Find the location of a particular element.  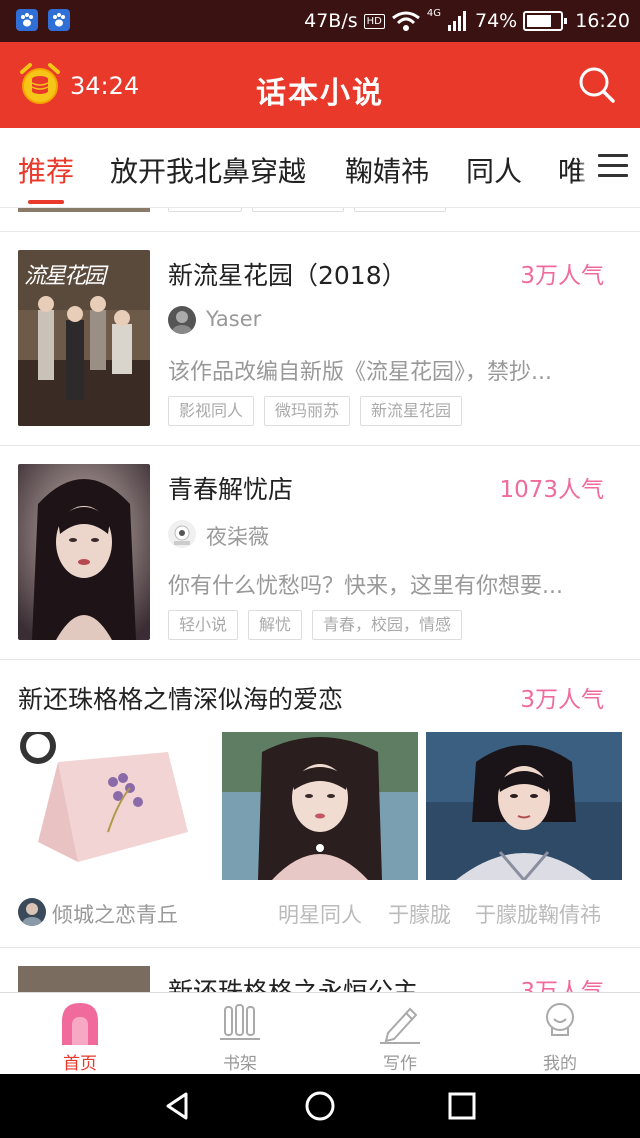

status-bar: 47B/s HD 4G 74% 16:20 is located at coordinates (320, 21).